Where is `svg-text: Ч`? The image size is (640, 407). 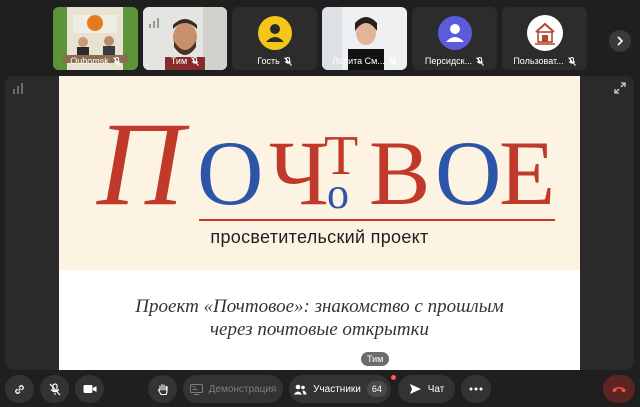
svg-text: Ч is located at coordinates (299, 173).